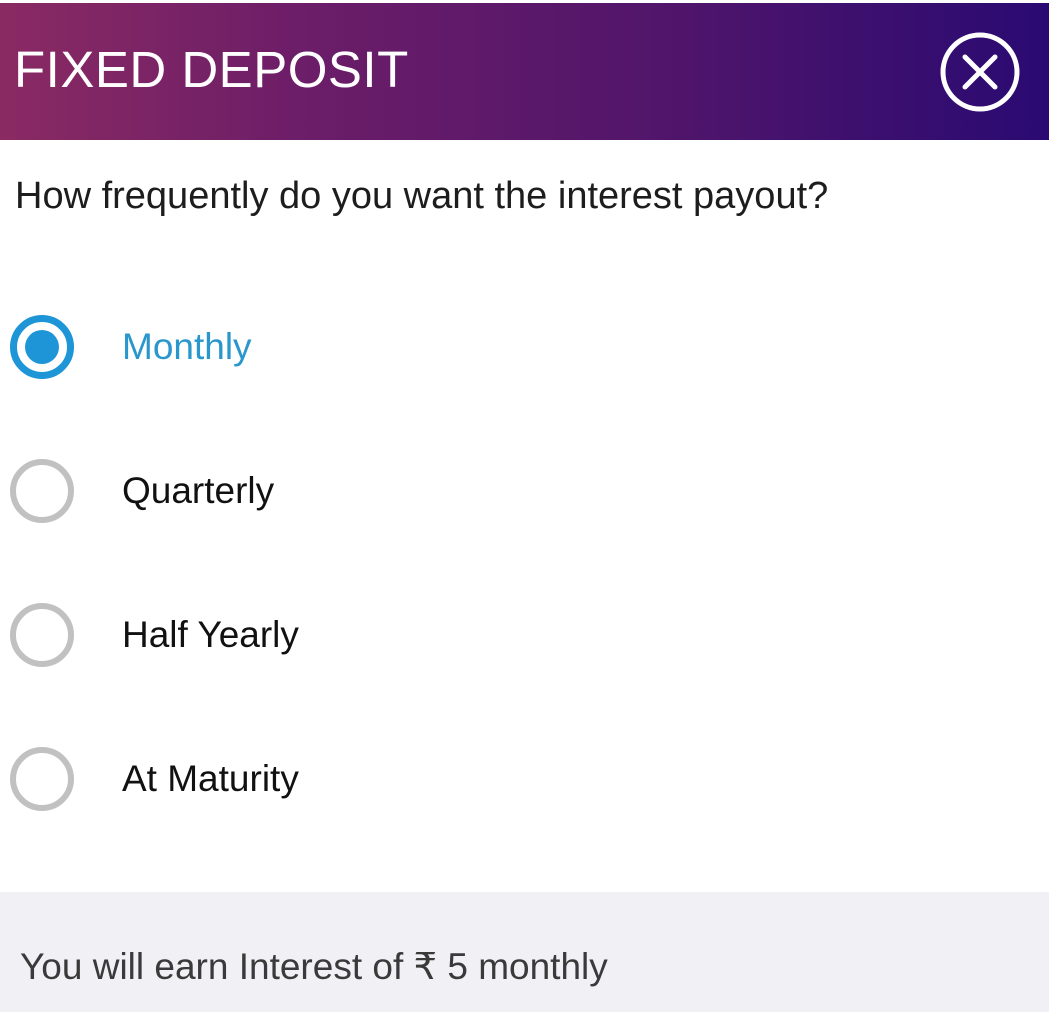 The image size is (1049, 1012). I want to click on option-label-at-maturity: At Maturity, so click(210, 778).